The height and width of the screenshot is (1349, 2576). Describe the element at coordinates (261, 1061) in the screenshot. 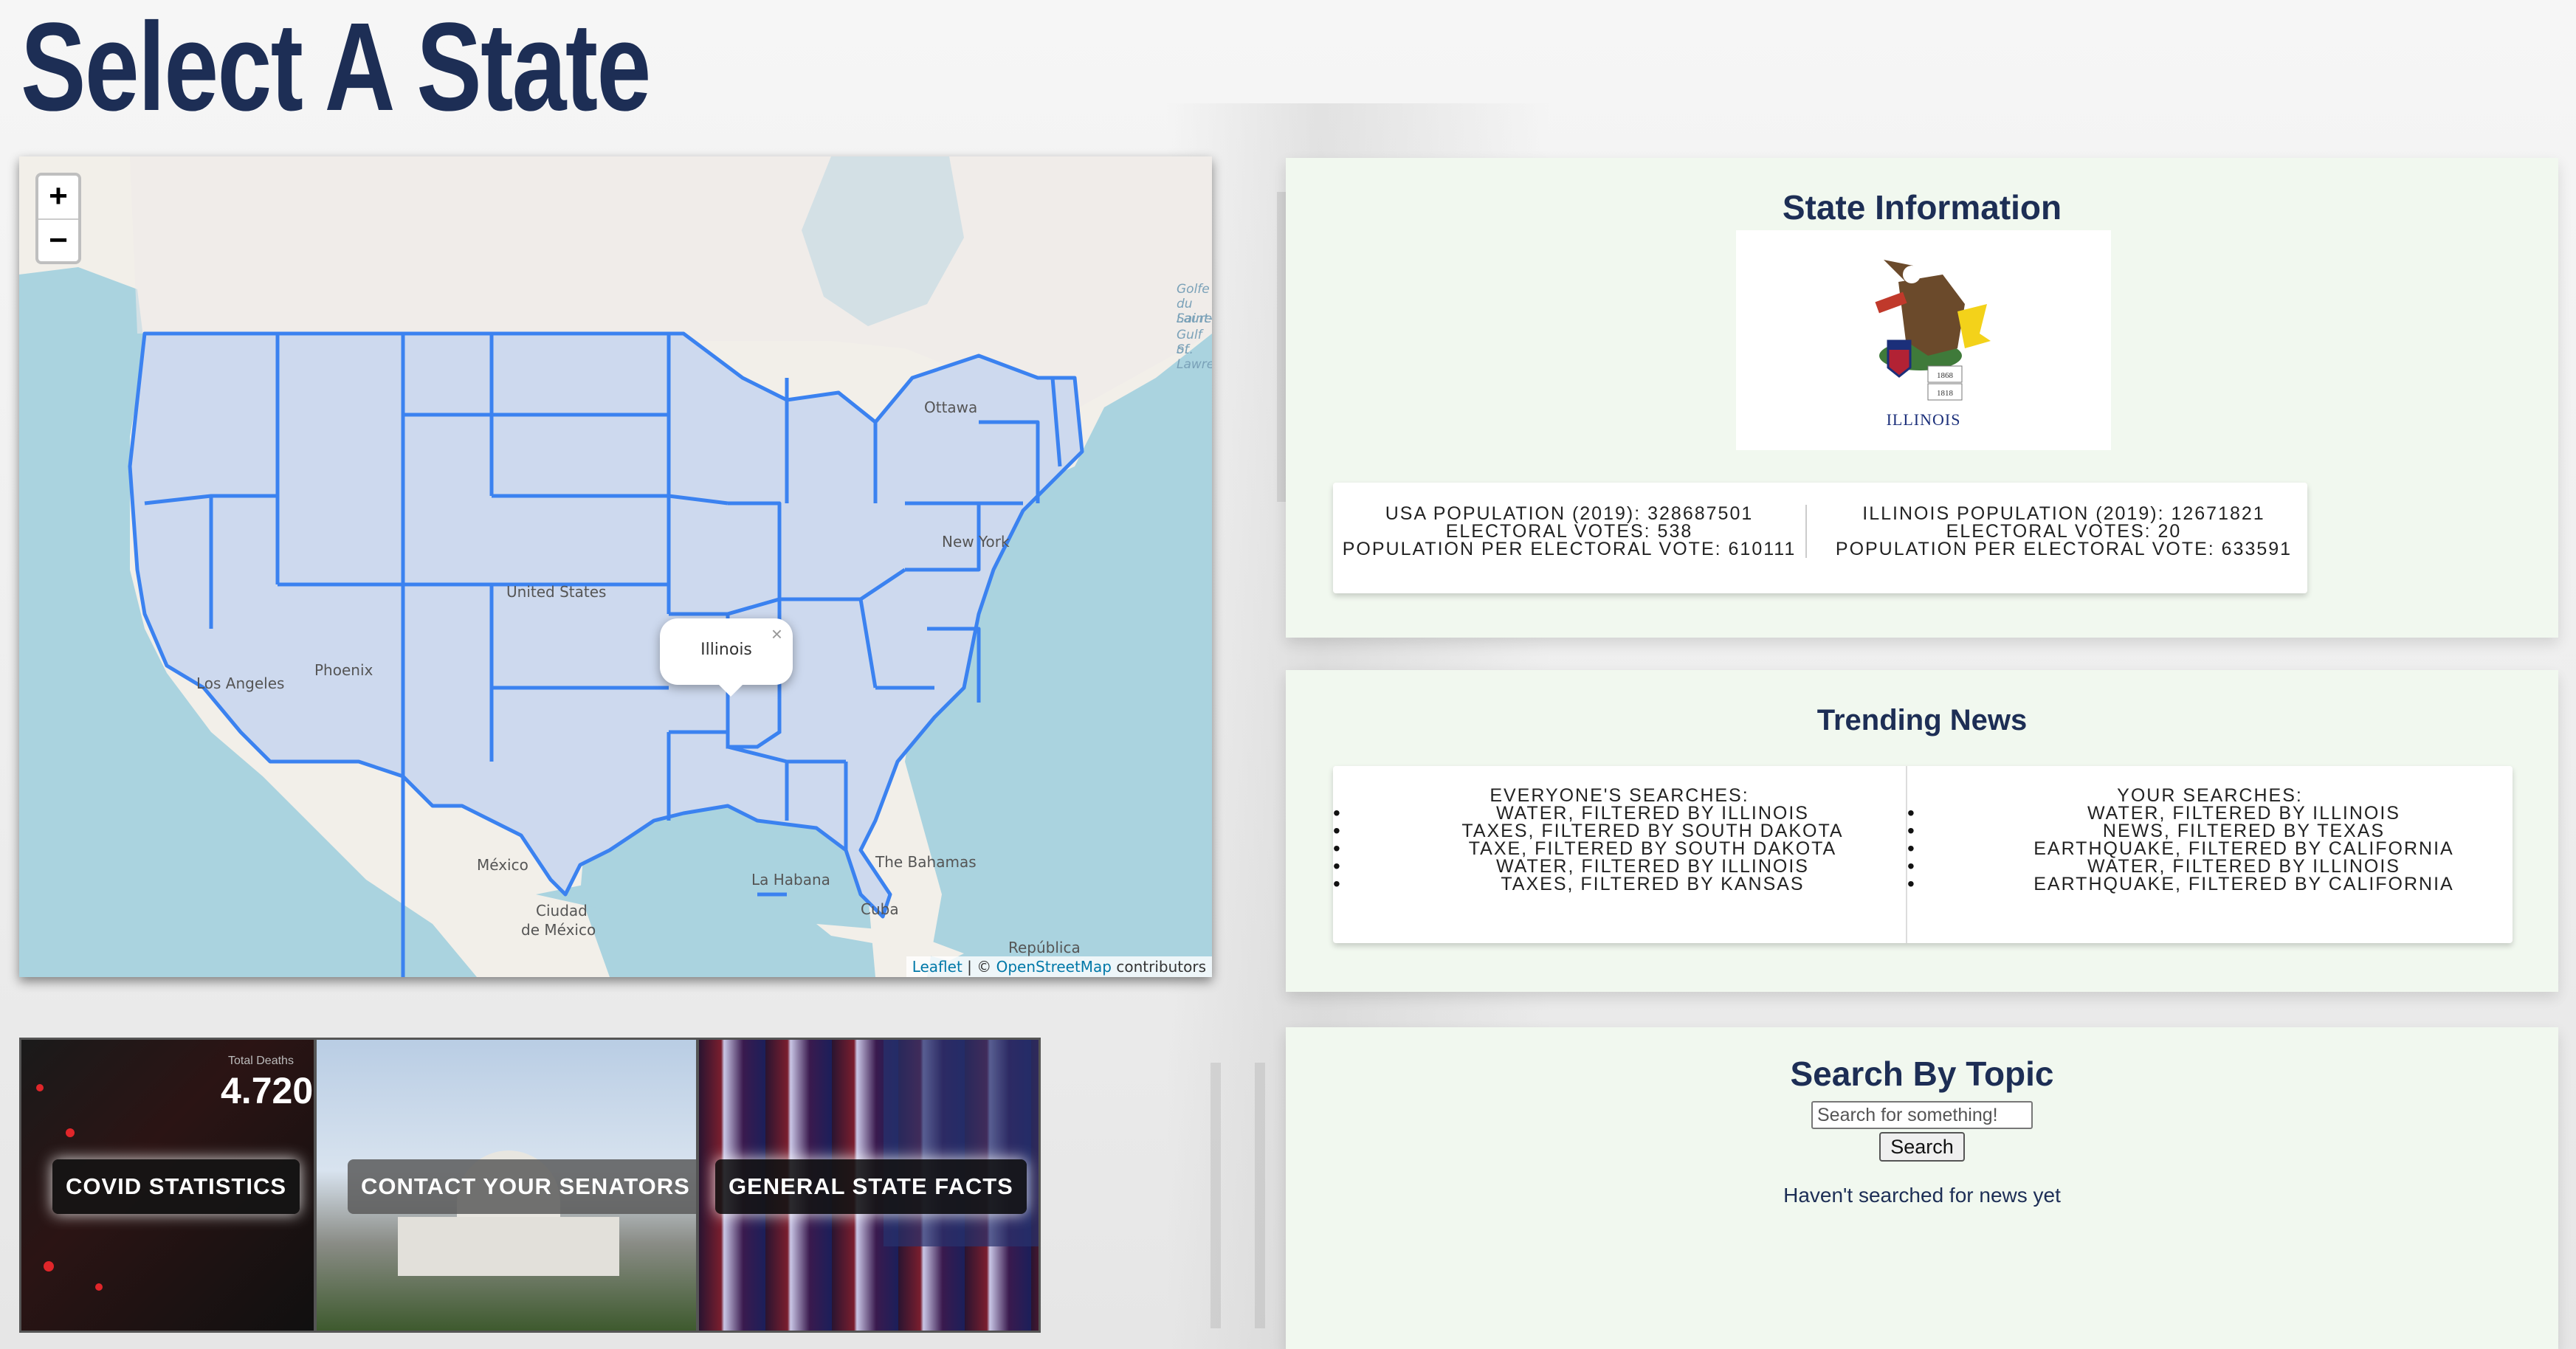

I see `covid-overlay-caption: Total Deaths` at that location.